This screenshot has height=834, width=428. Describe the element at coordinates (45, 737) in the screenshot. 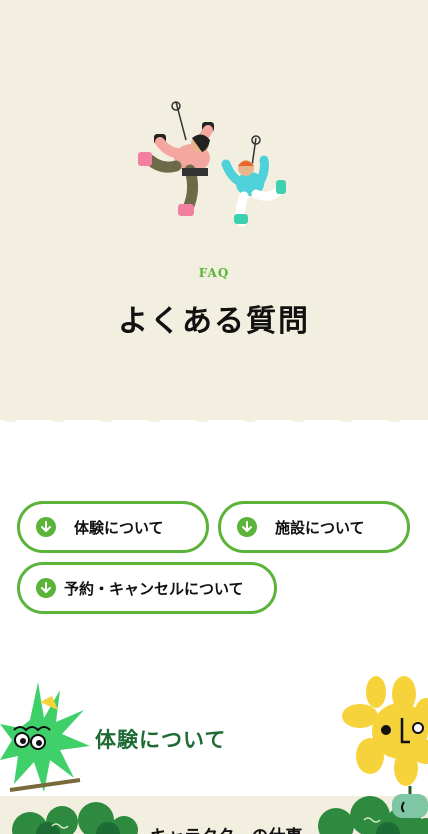

I see `green-spiky-character-icon` at that location.